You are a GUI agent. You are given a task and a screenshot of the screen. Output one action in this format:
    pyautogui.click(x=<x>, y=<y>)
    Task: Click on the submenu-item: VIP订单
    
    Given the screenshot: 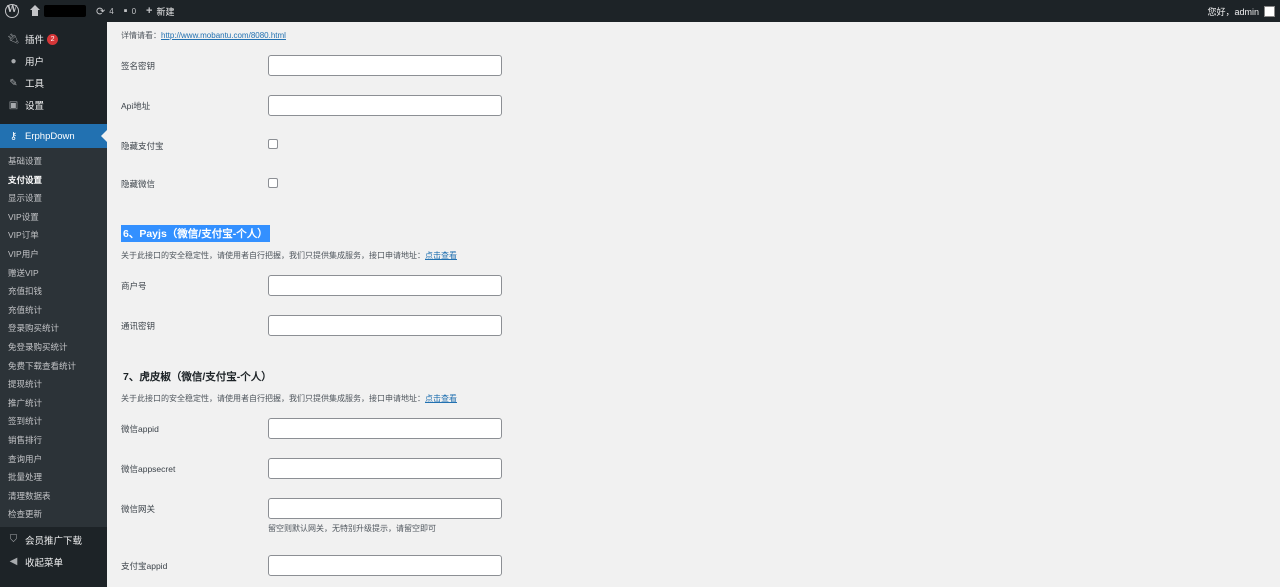 What is the action you would take?
    pyautogui.click(x=53, y=235)
    